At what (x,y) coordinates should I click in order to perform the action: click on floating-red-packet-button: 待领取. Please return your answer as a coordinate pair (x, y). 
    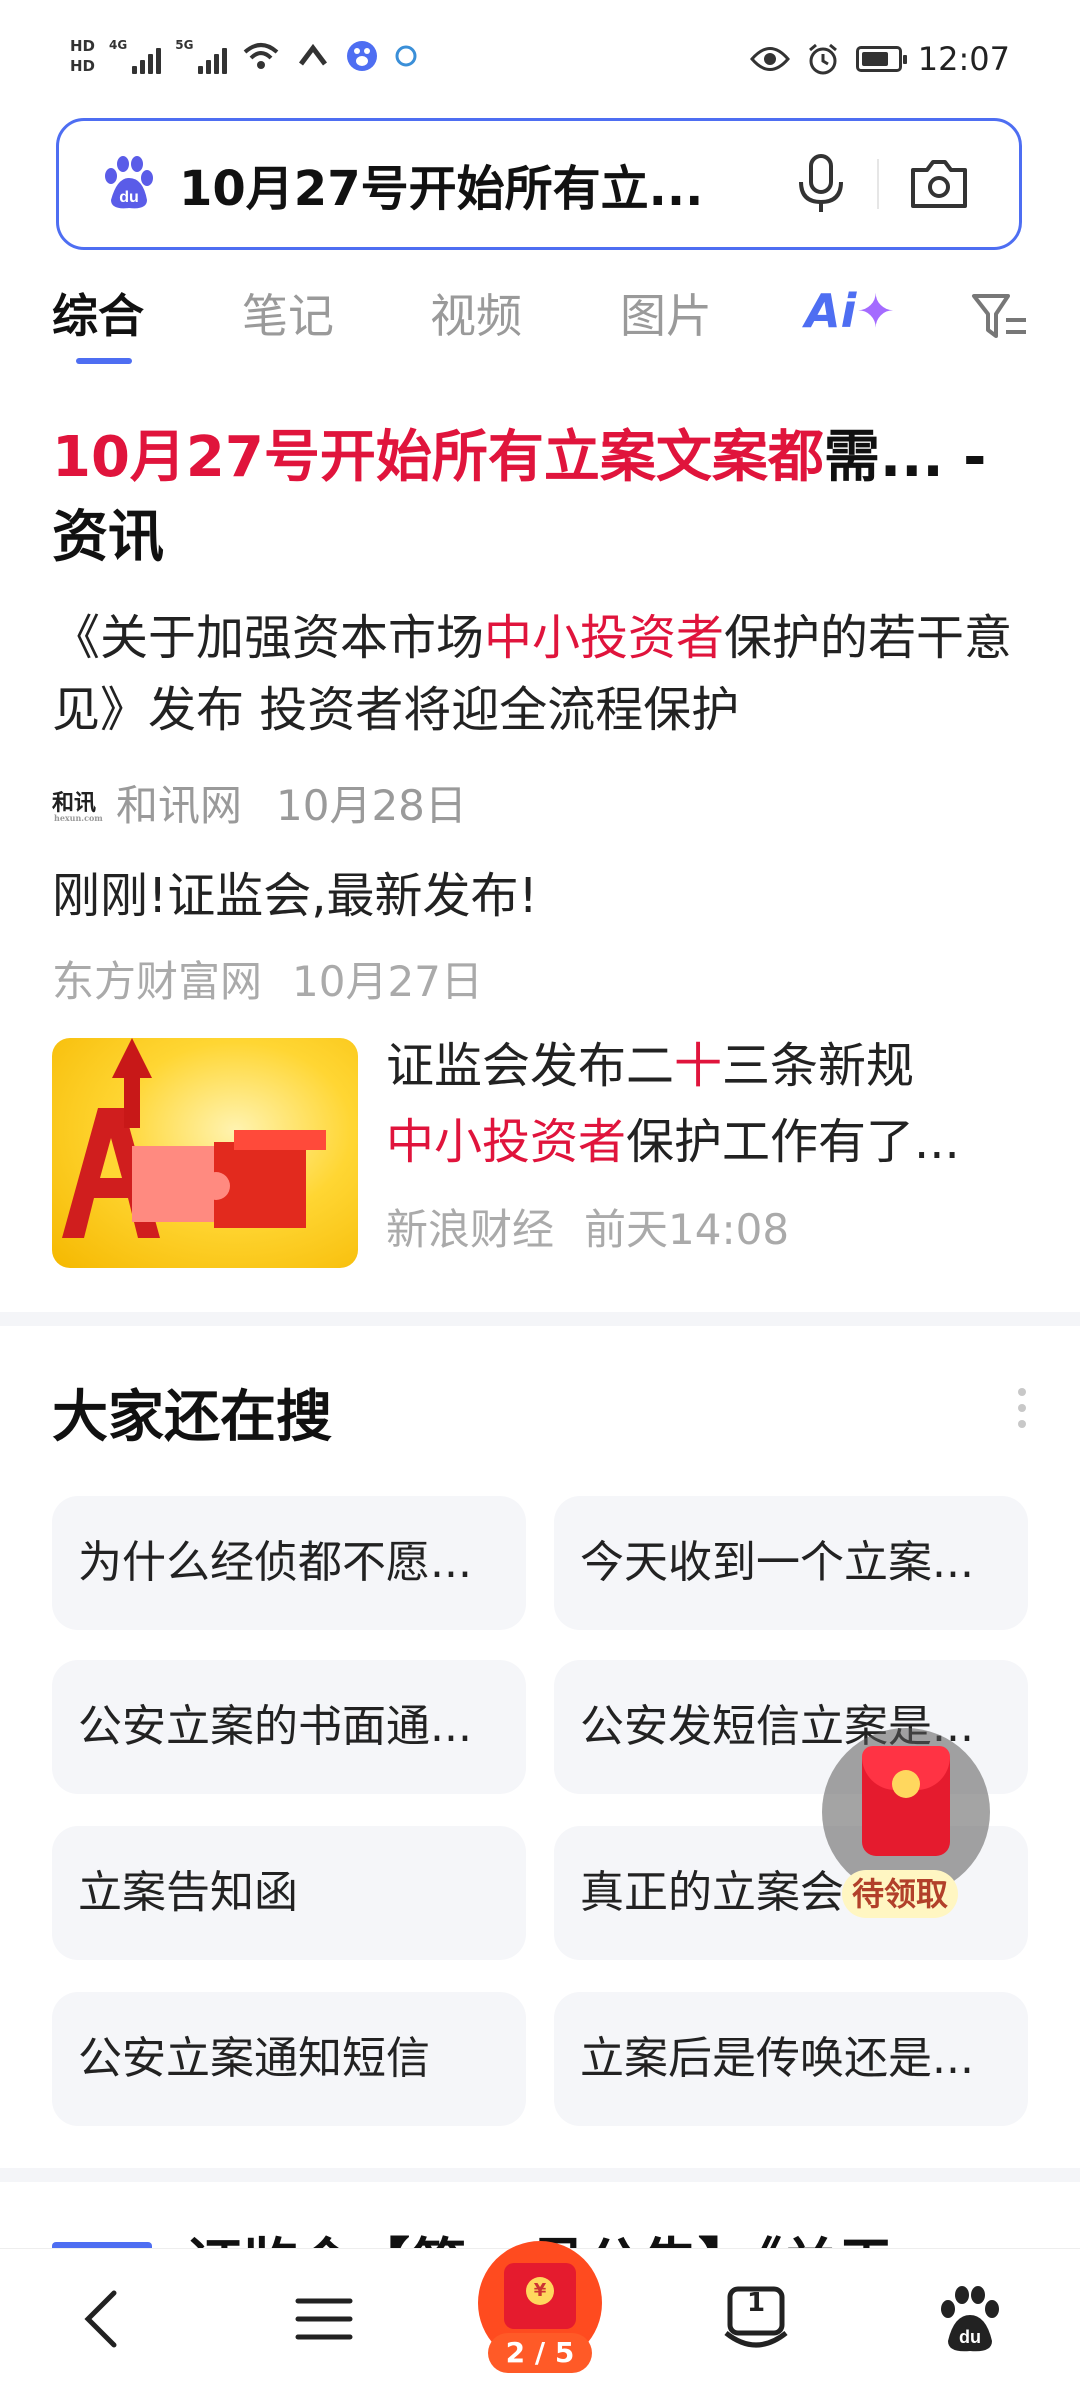
    Looking at the image, I should click on (906, 1823).